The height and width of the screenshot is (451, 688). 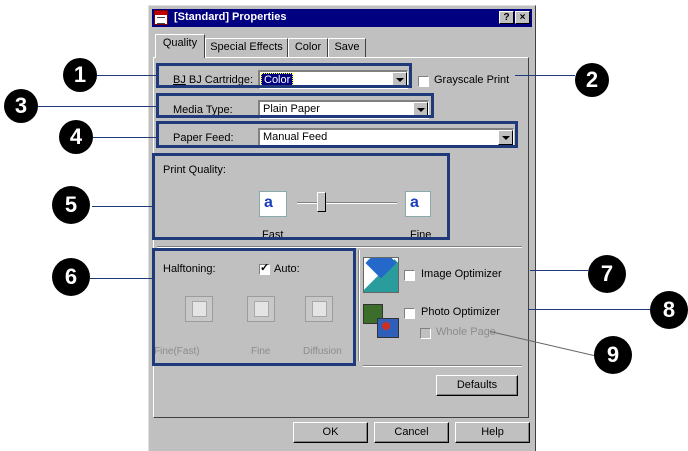 What do you see at coordinates (330, 432) in the screenshot?
I see `ok-button: OK` at bounding box center [330, 432].